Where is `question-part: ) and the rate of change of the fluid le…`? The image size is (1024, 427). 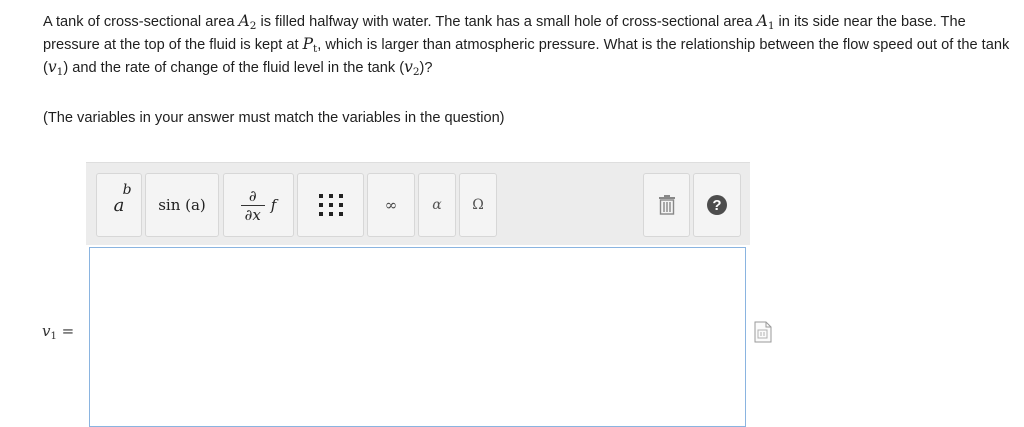
question-part: ) and the rate of change of the fluid le… is located at coordinates (234, 68).